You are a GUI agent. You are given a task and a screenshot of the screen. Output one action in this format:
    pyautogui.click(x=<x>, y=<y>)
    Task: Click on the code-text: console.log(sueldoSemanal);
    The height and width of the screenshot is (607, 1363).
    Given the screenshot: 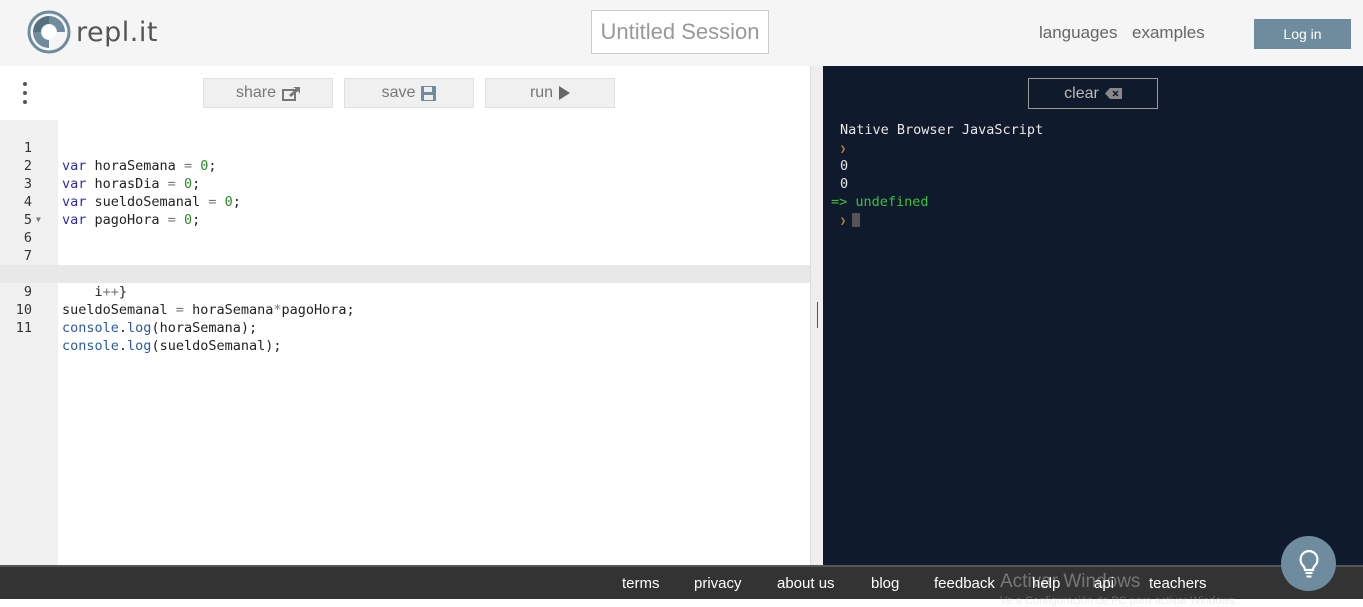 What is the action you would take?
    pyautogui.click(x=172, y=346)
    